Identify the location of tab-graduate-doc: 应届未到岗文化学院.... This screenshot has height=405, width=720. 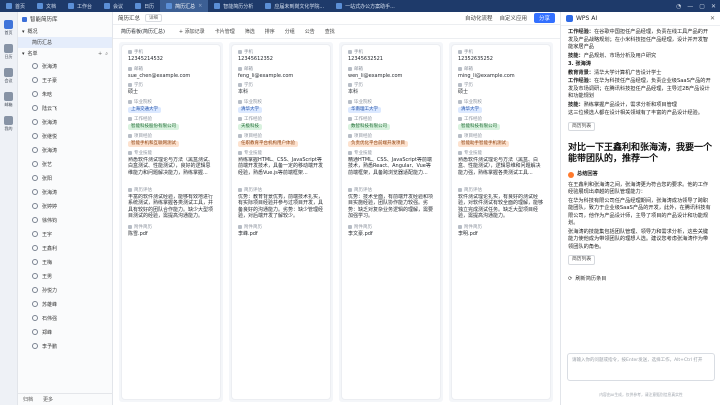
(294, 6).